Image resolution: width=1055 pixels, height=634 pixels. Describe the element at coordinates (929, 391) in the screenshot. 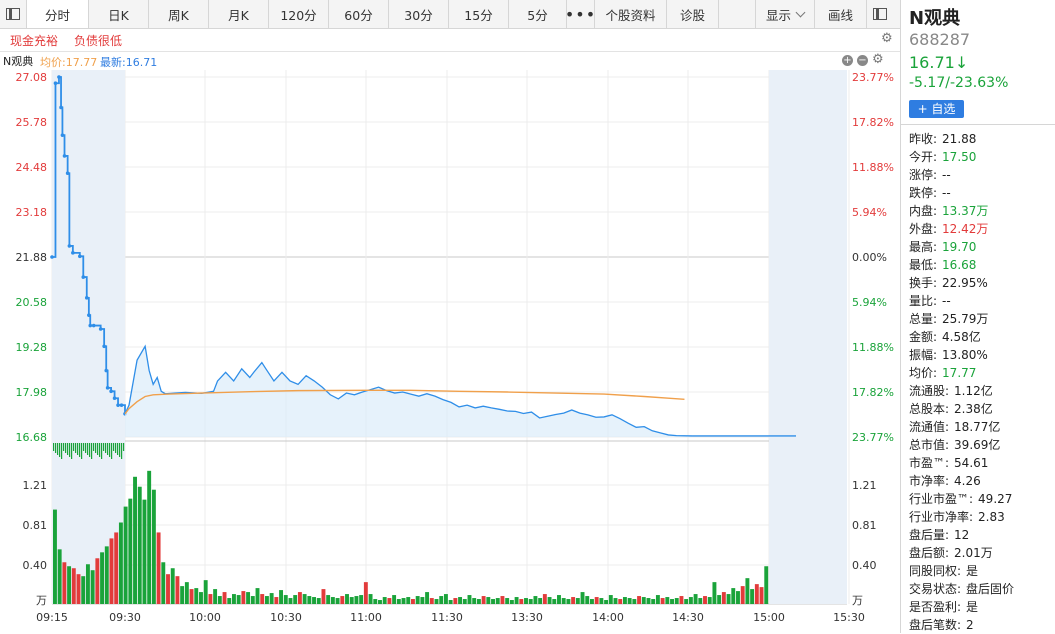

I see `quote-label: 流通股:` at that location.